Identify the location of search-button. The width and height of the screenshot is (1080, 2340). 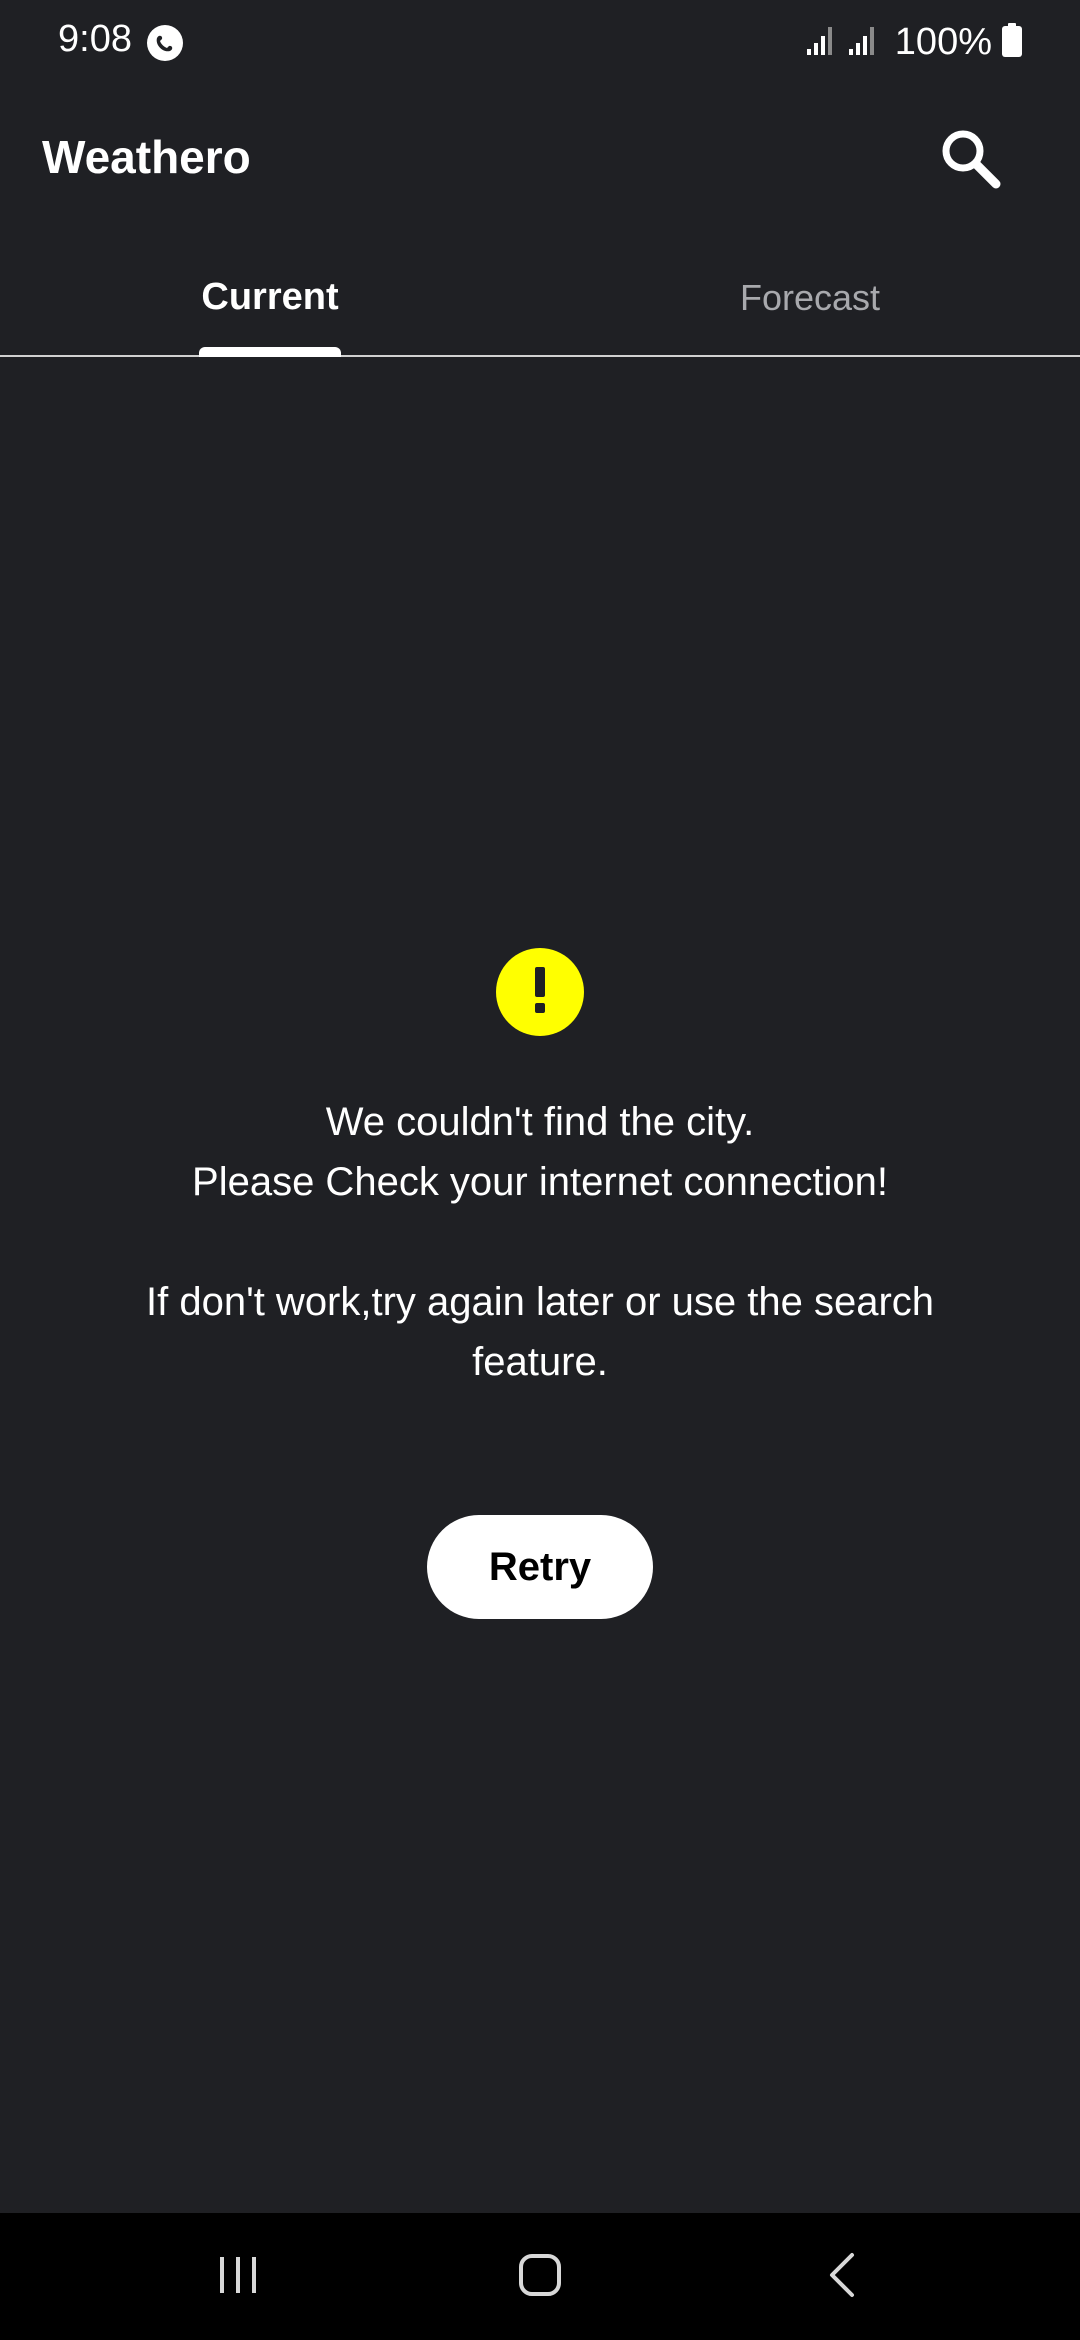
(970, 160).